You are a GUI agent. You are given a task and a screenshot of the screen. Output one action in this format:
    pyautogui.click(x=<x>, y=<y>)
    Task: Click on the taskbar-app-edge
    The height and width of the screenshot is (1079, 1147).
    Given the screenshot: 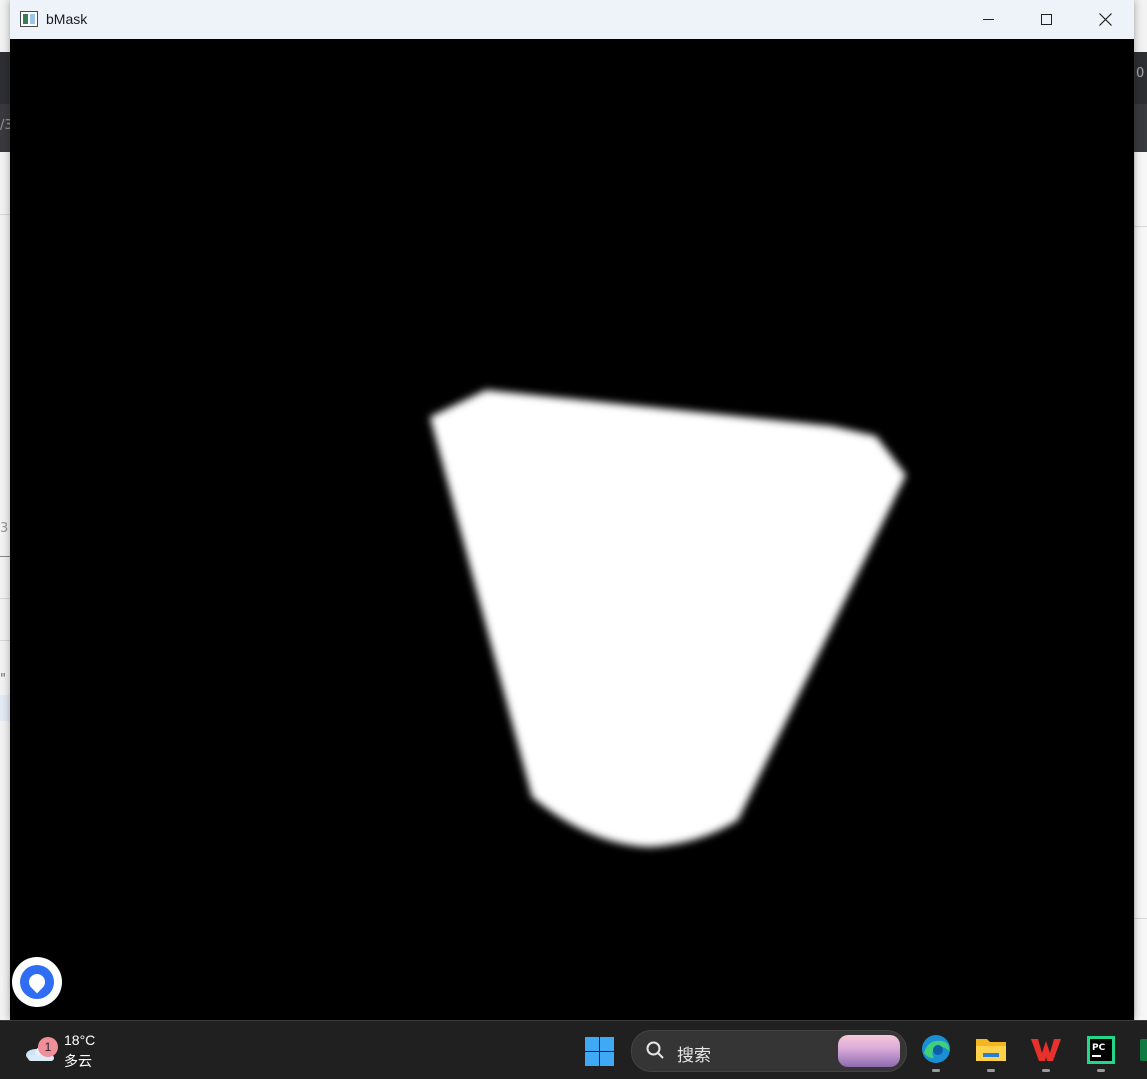 What is the action you would take?
    pyautogui.click(x=936, y=1051)
    